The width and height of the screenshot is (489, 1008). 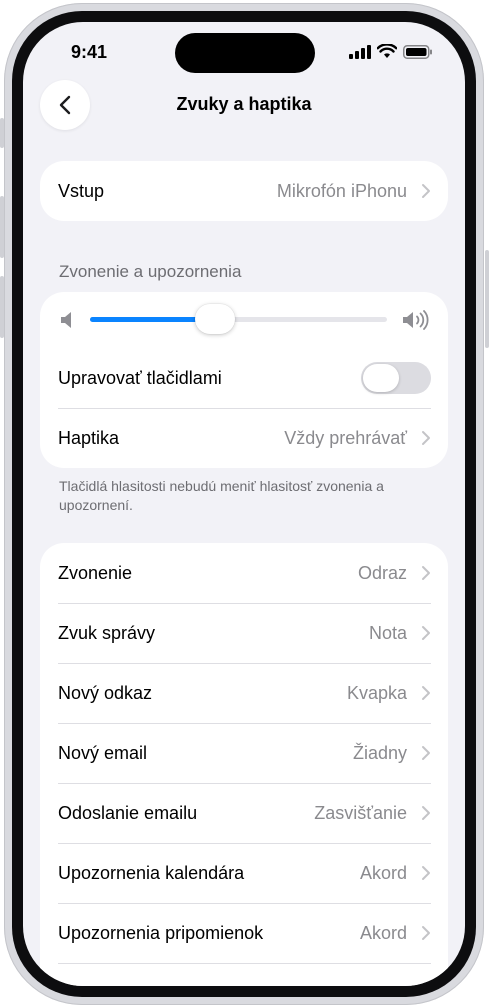 What do you see at coordinates (244, 104) in the screenshot?
I see `page-title: Zvuky a haptika` at bounding box center [244, 104].